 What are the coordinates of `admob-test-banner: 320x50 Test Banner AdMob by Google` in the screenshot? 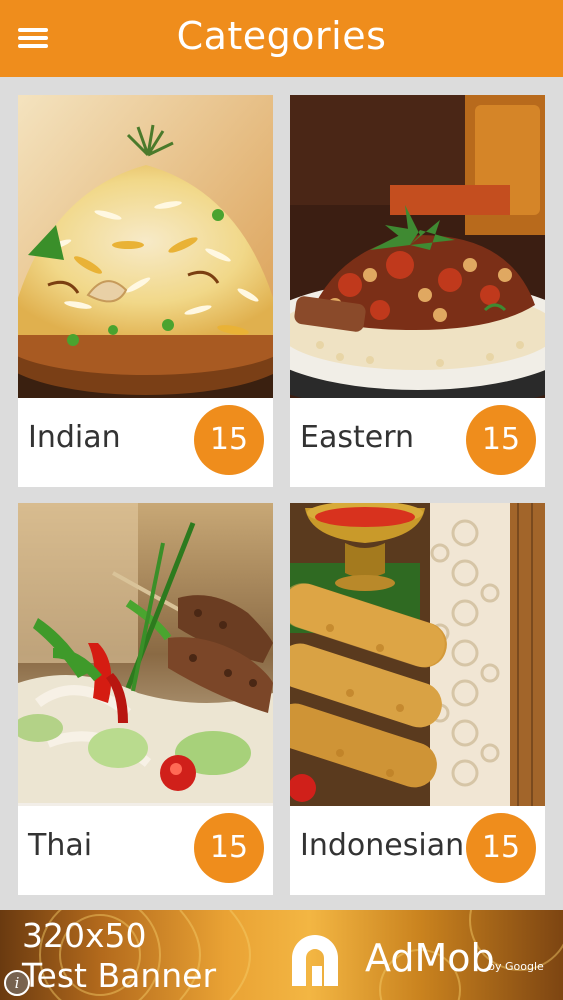 It's located at (281, 955).